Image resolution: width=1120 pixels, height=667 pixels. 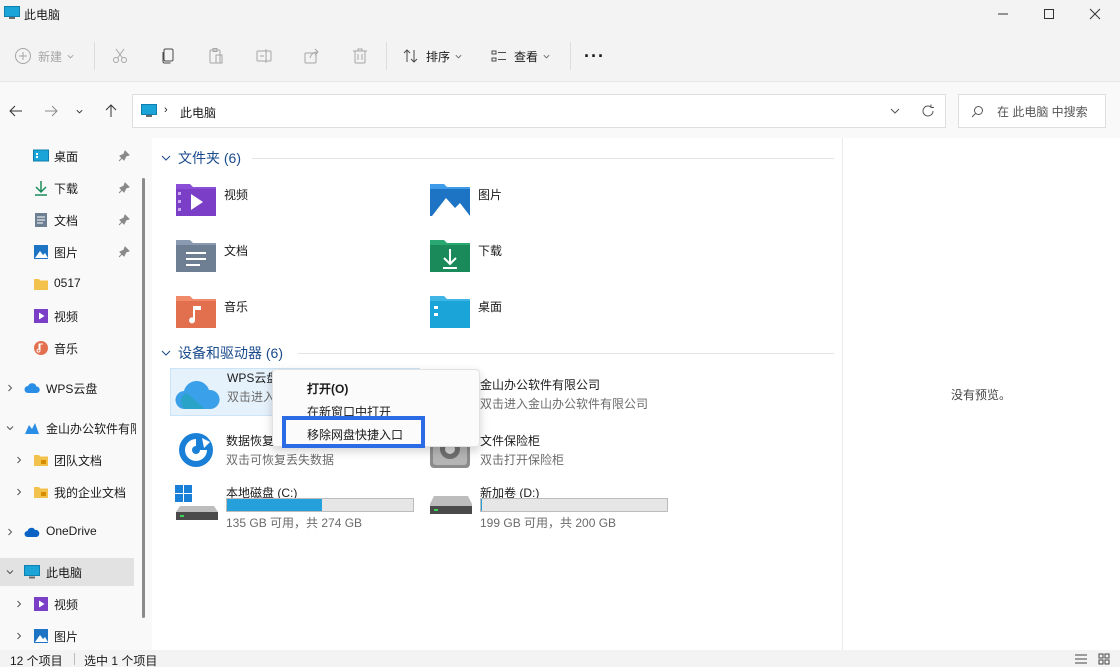 What do you see at coordinates (928, 111) in the screenshot?
I see `refresh-icon` at bounding box center [928, 111].